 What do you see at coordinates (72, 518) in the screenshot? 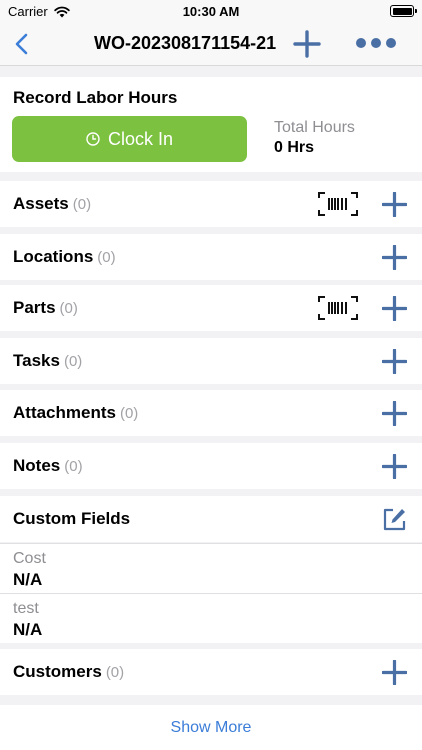
I see `custom-fields-label: Custom Fields` at bounding box center [72, 518].